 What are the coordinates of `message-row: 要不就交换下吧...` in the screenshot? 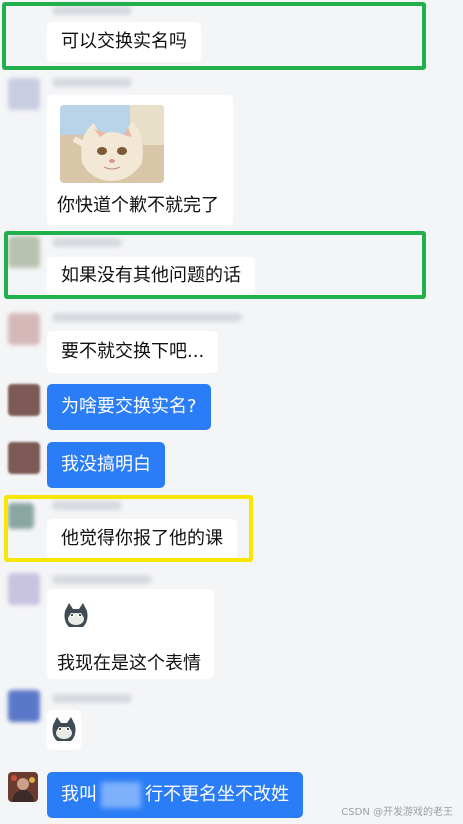 It's located at (231, 340).